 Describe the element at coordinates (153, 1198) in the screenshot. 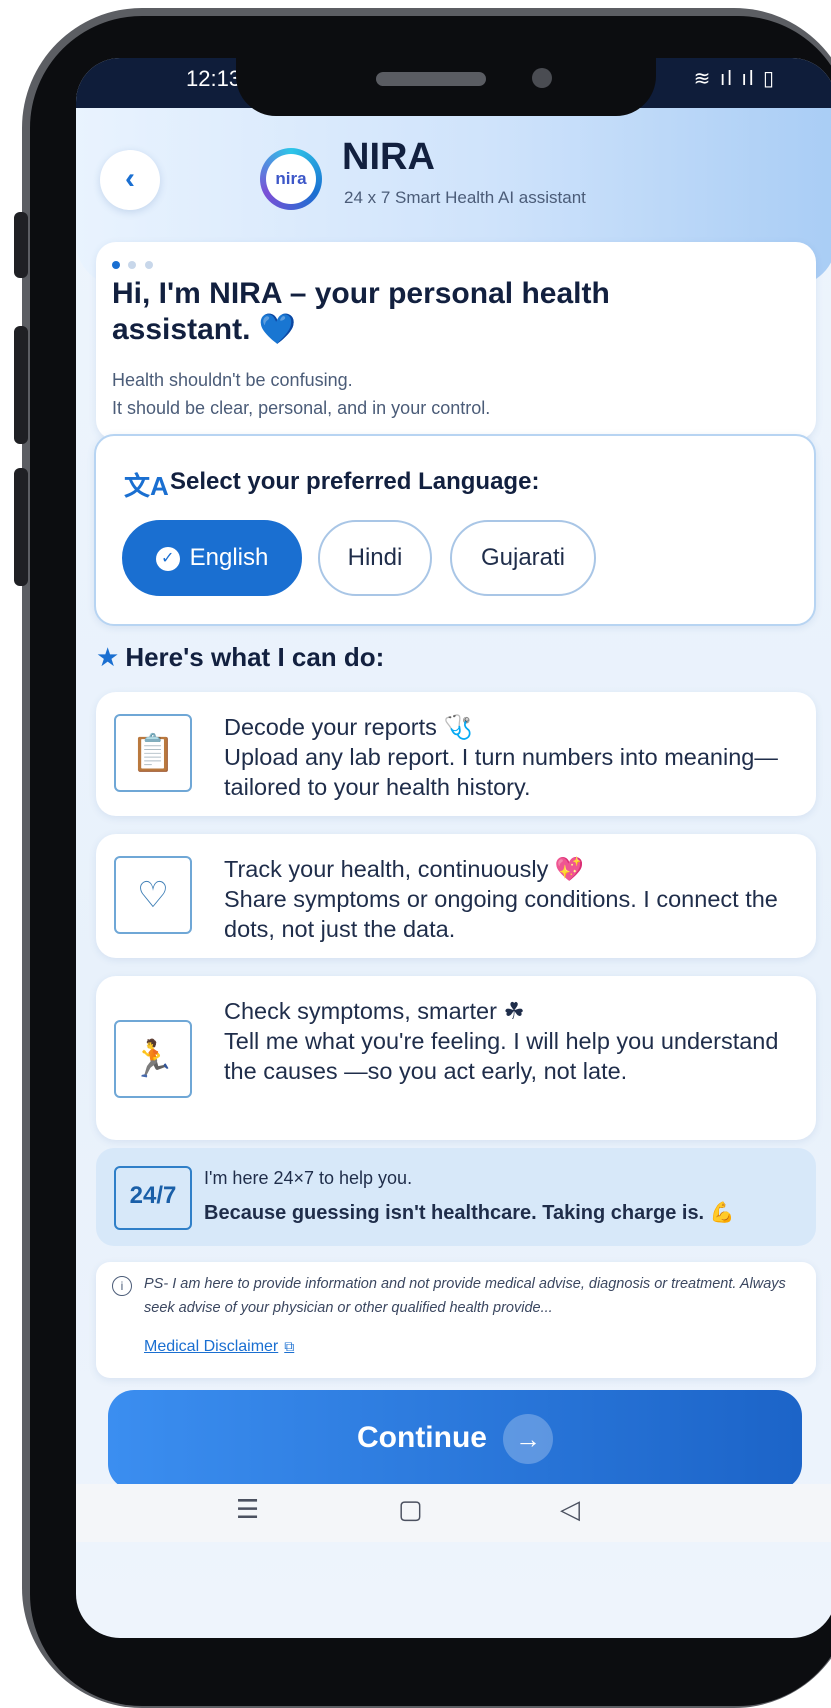

I see `clock-247-icon: 24/7` at that location.